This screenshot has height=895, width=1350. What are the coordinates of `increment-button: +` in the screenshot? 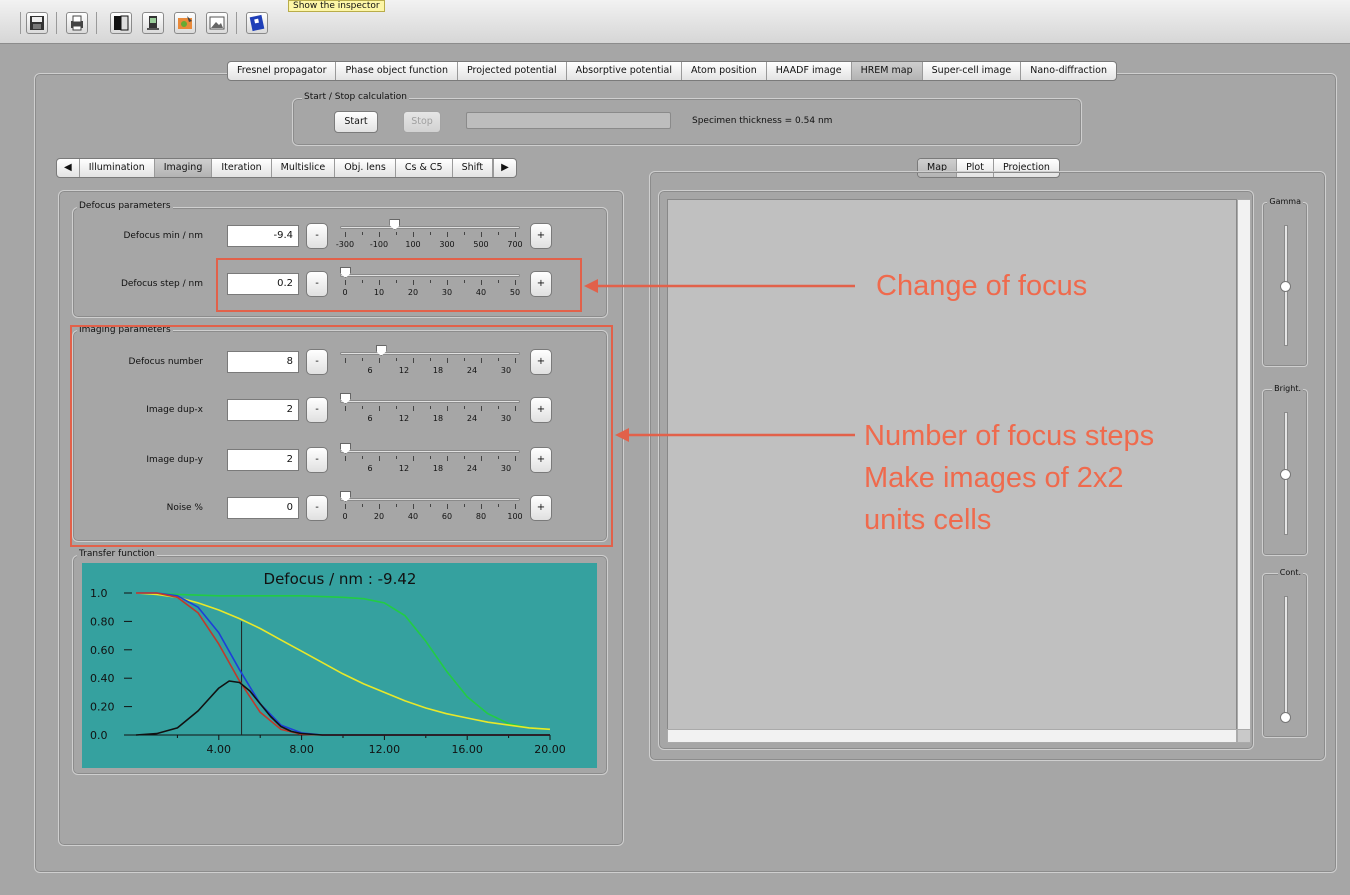 It's located at (541, 236).